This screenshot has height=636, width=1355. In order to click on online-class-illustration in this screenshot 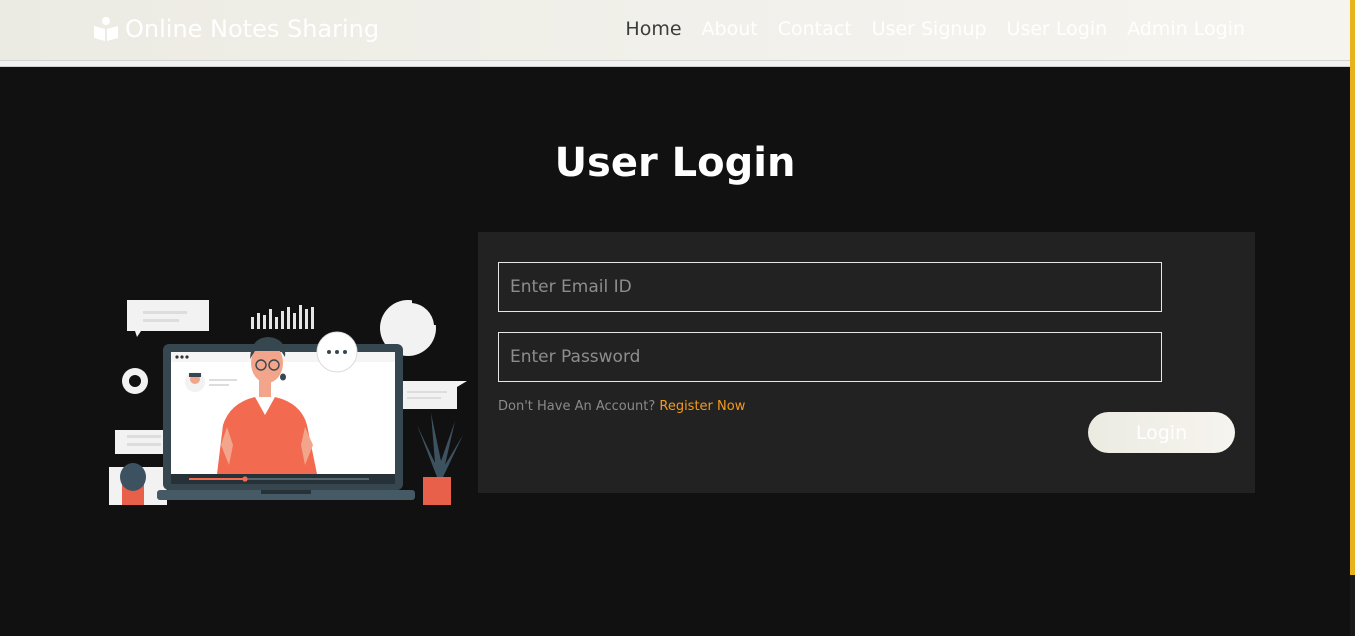, I will do `click(287, 402)`.